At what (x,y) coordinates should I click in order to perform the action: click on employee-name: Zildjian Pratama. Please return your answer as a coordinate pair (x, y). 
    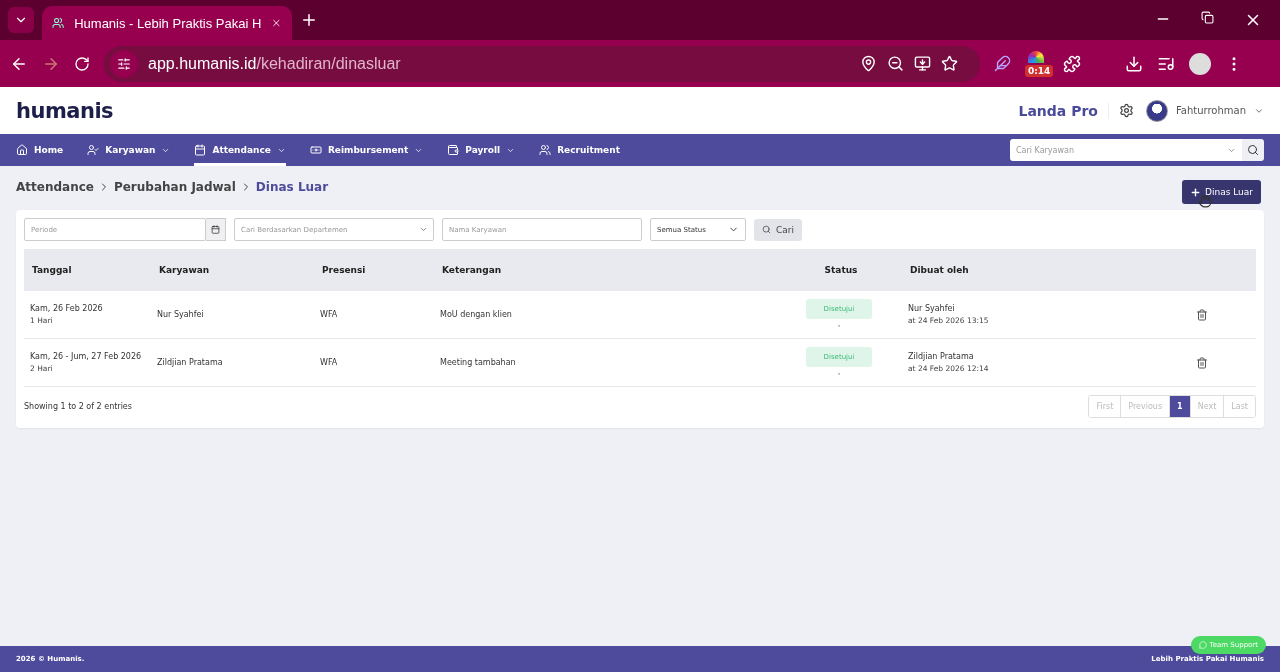
    Looking at the image, I should click on (190, 362).